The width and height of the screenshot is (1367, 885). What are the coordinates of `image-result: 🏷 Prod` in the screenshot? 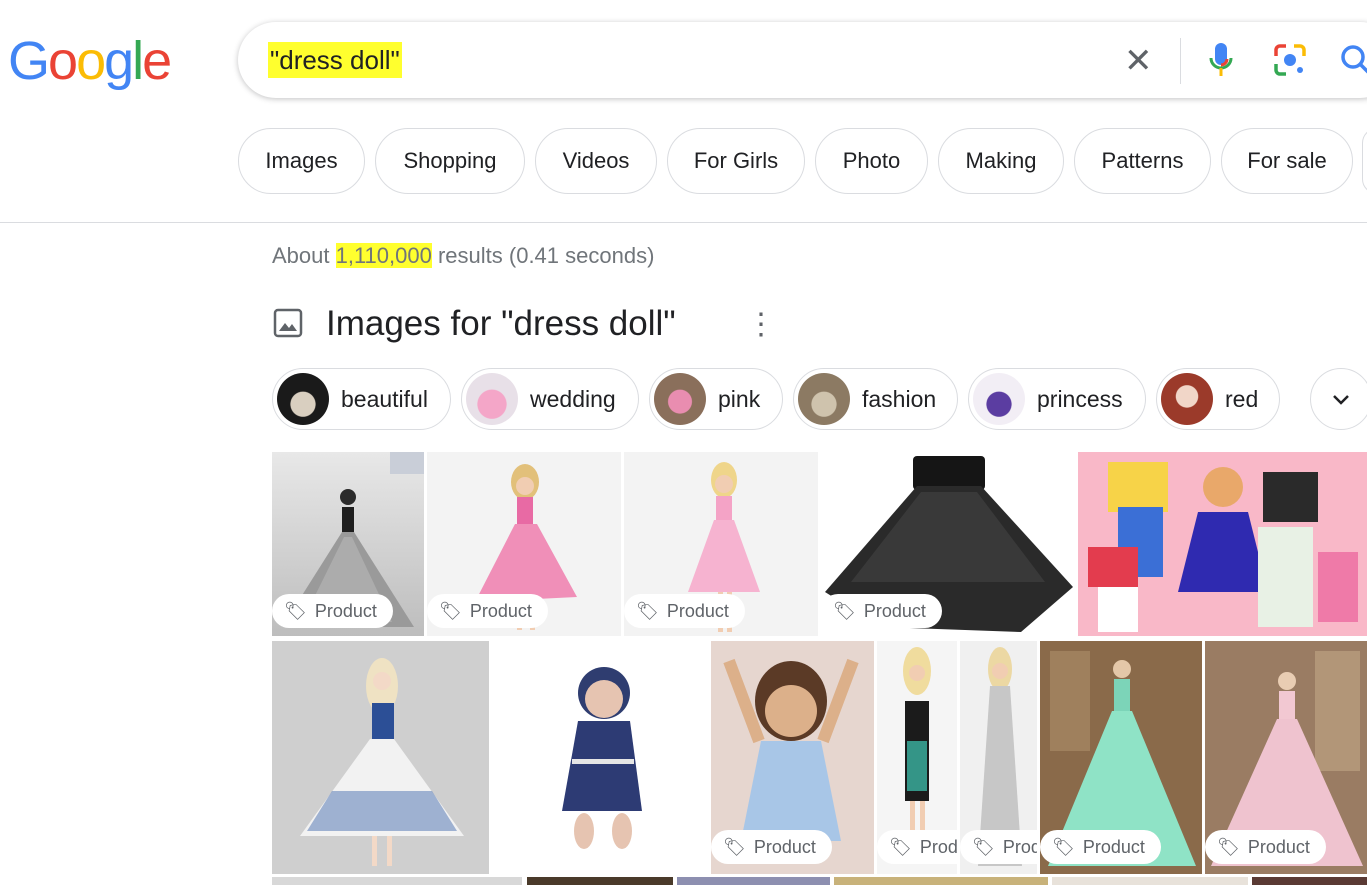 It's located at (998, 757).